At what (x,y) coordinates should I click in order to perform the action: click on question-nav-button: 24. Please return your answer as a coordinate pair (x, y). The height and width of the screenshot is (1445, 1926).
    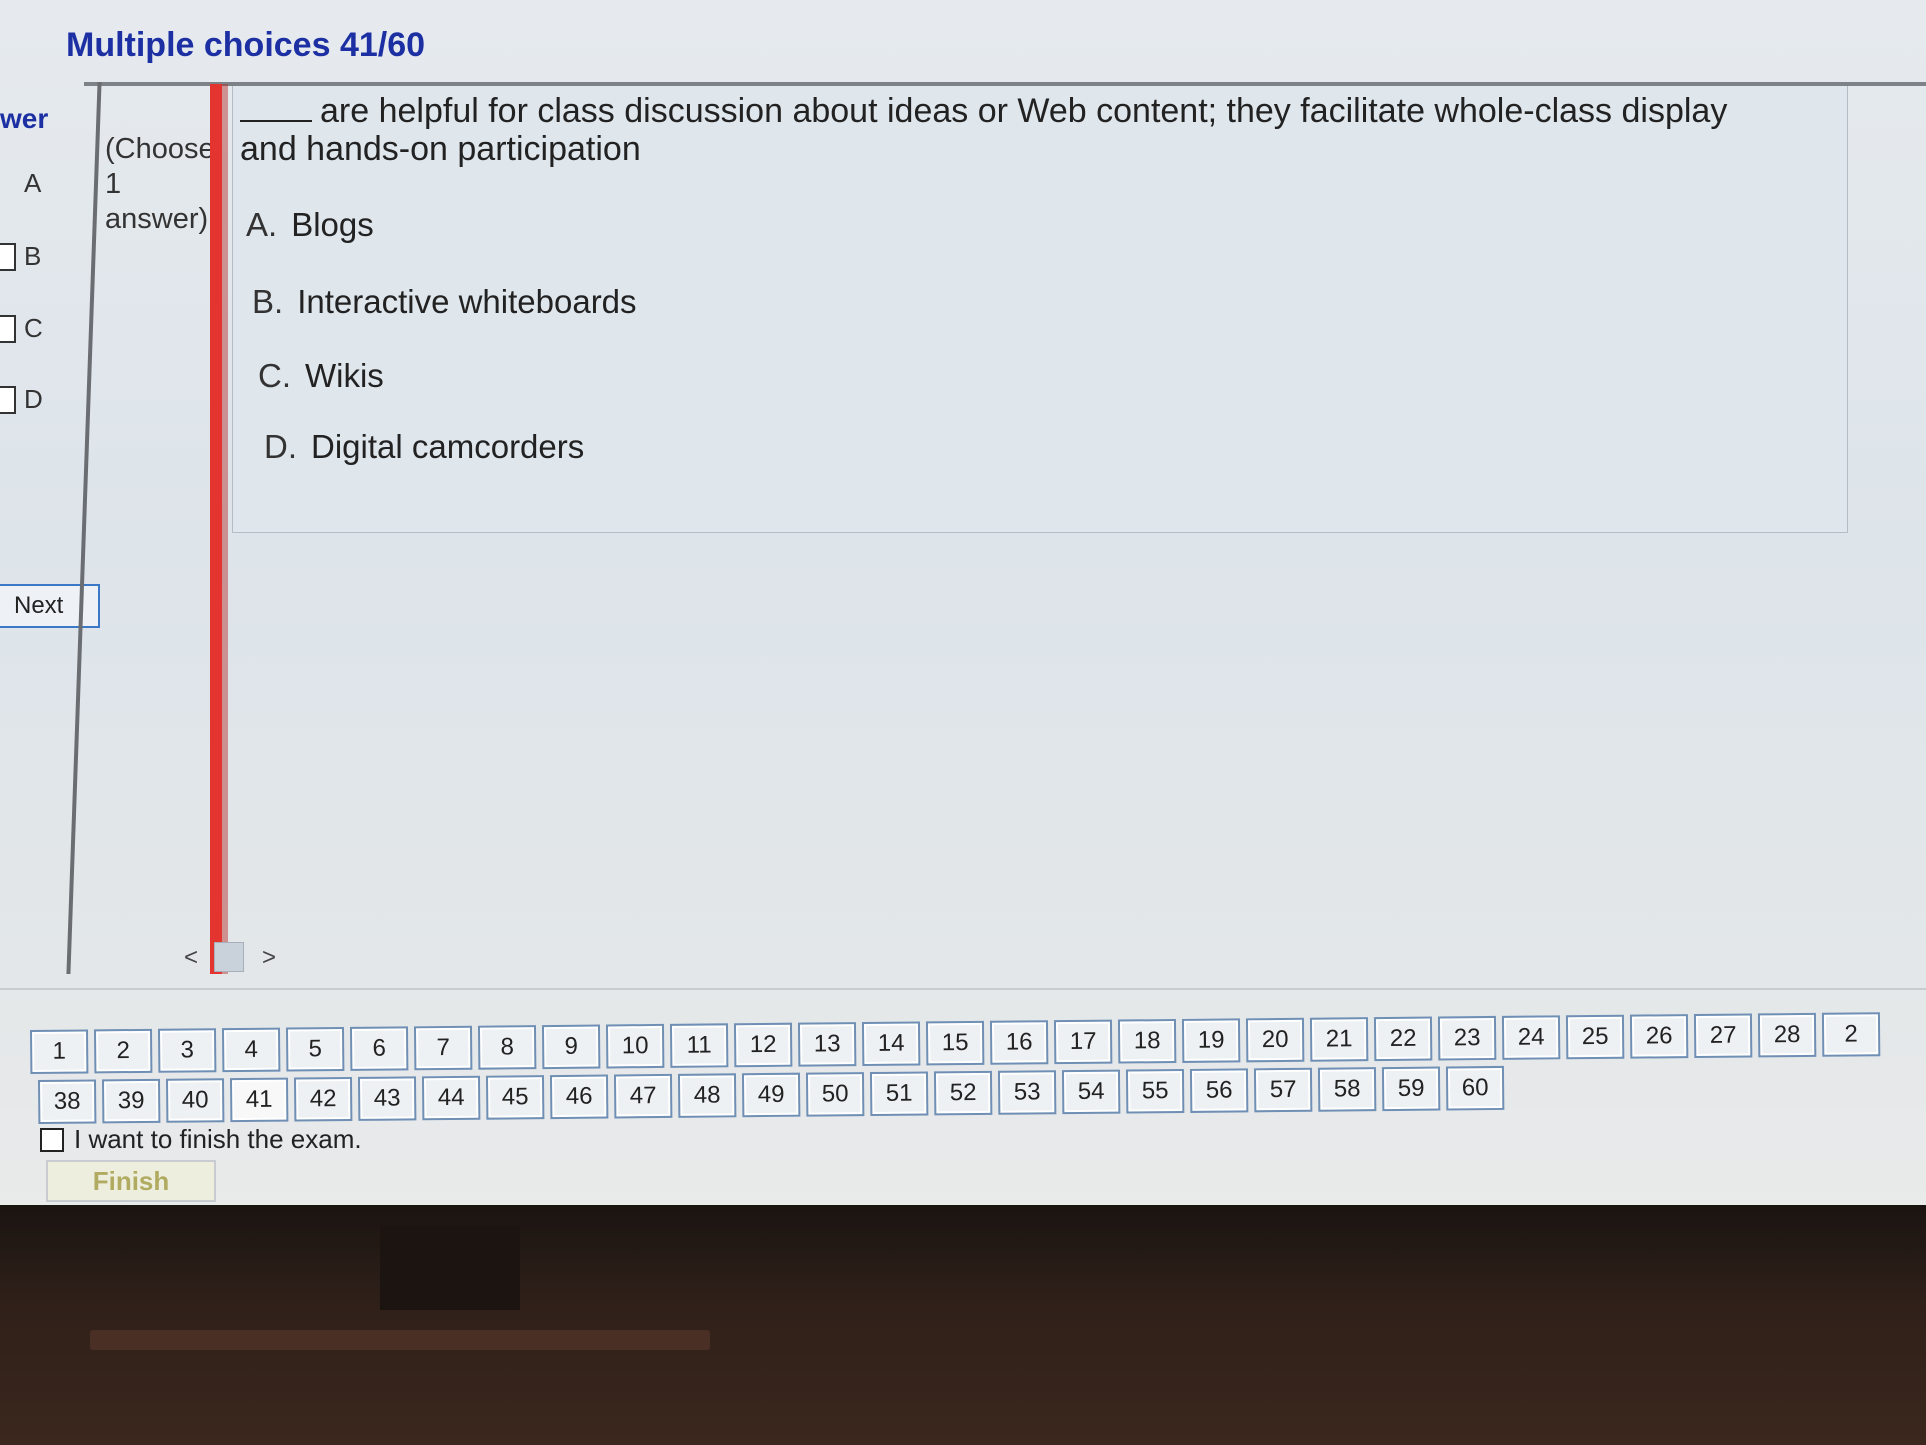
    Looking at the image, I should click on (1531, 1037).